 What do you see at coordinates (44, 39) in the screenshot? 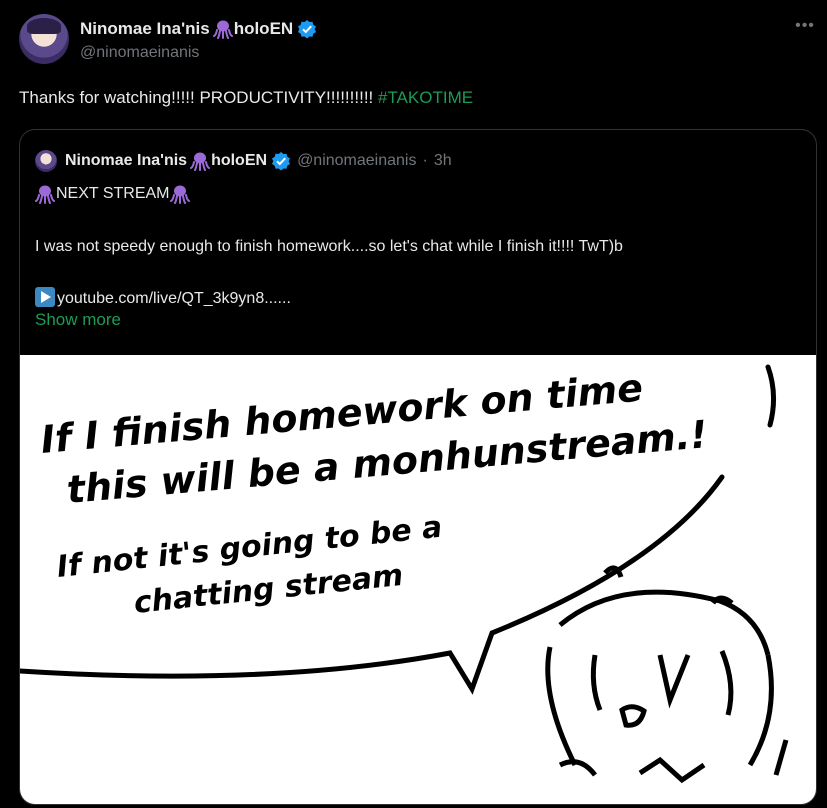
I see `author-avatar` at bounding box center [44, 39].